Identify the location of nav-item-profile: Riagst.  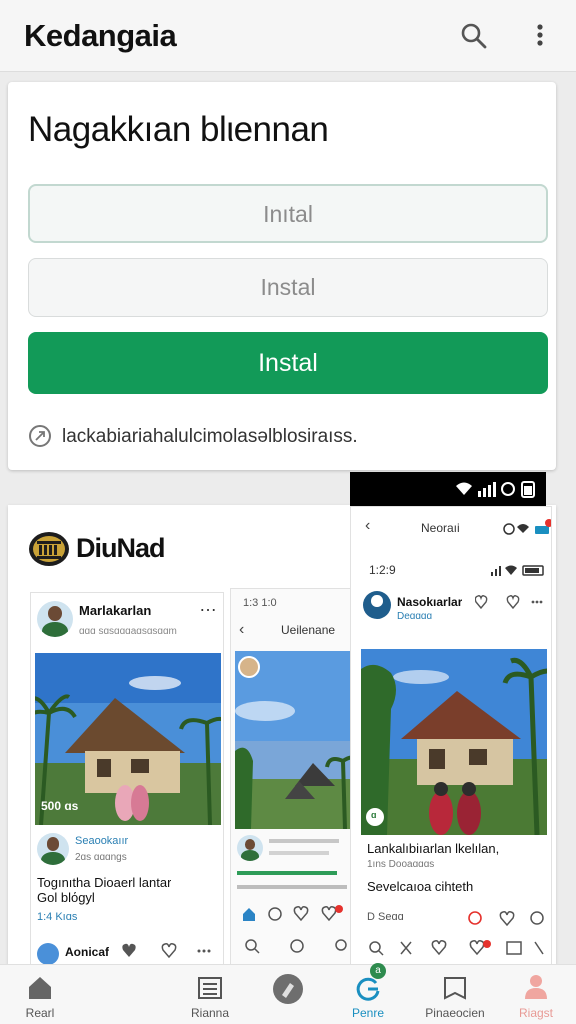
(536, 994).